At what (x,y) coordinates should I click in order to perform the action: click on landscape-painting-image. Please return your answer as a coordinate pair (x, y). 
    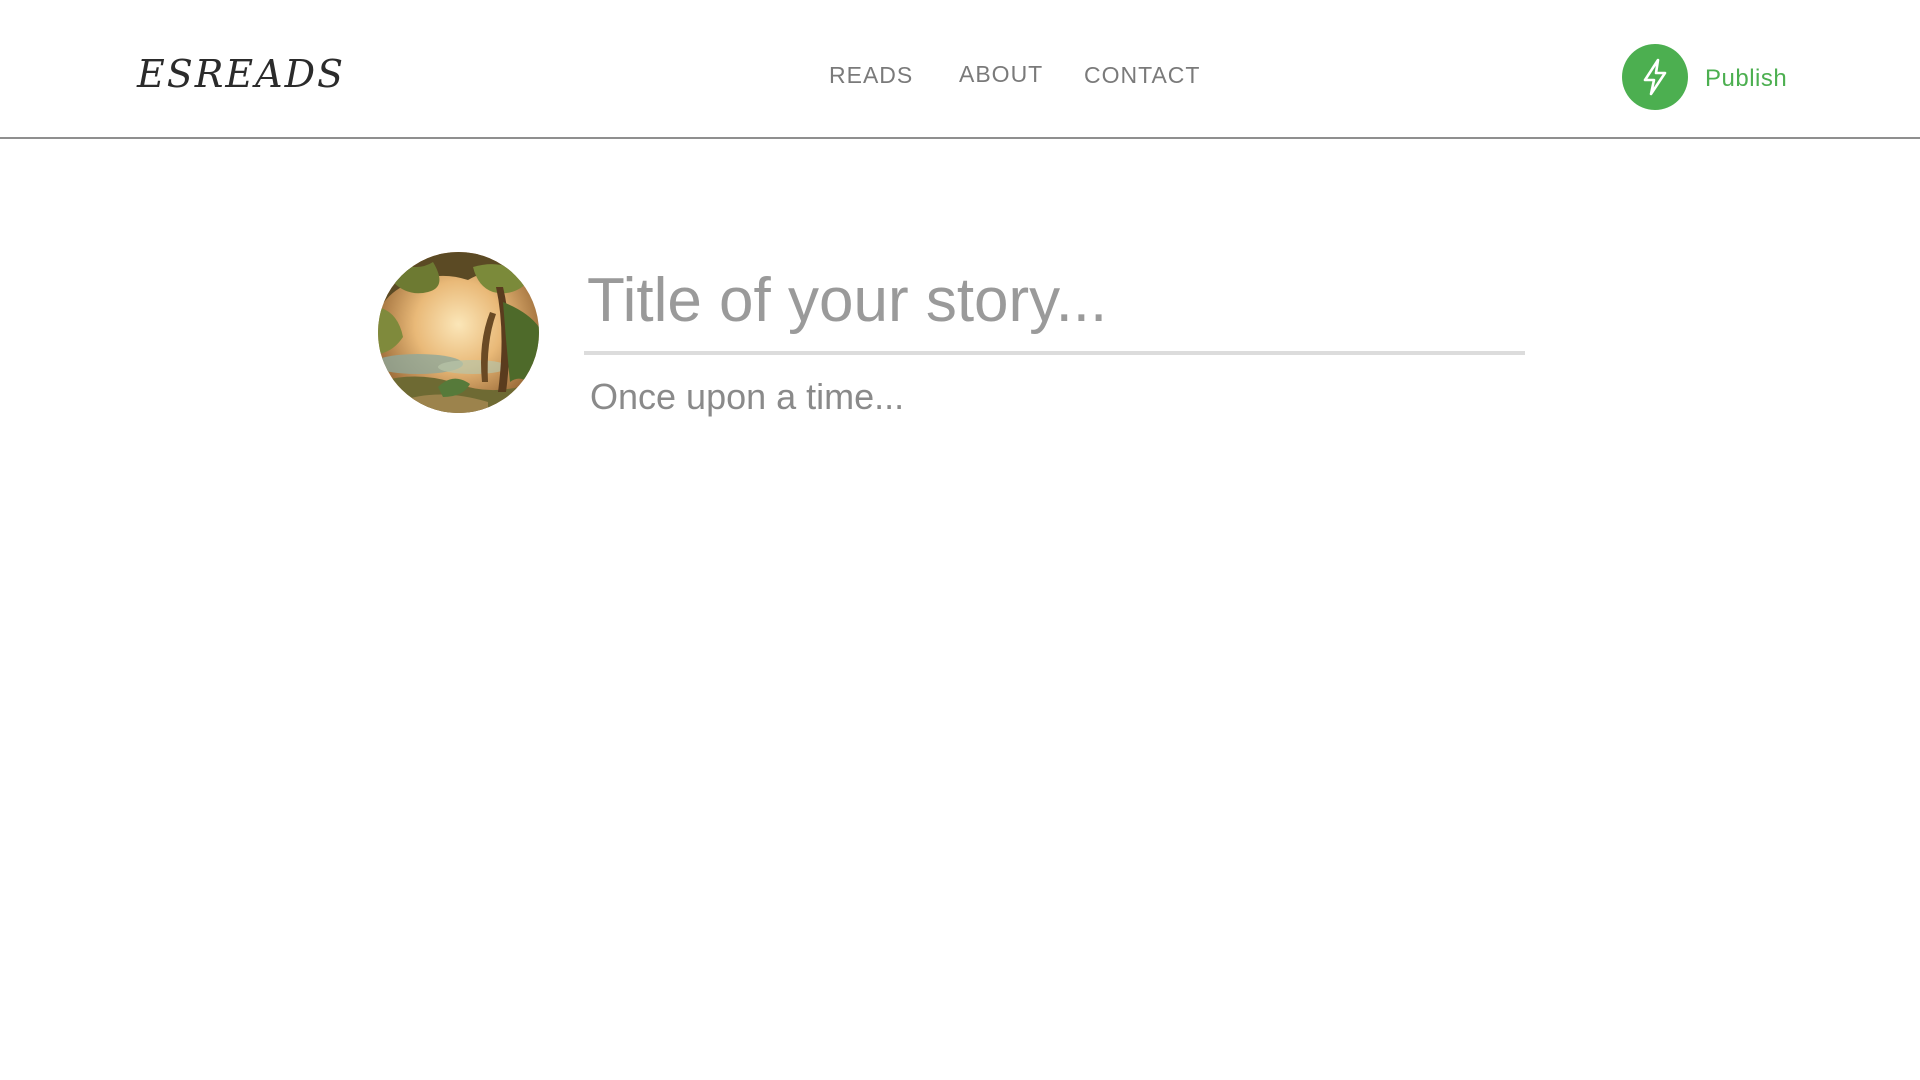
    Looking at the image, I should click on (458, 332).